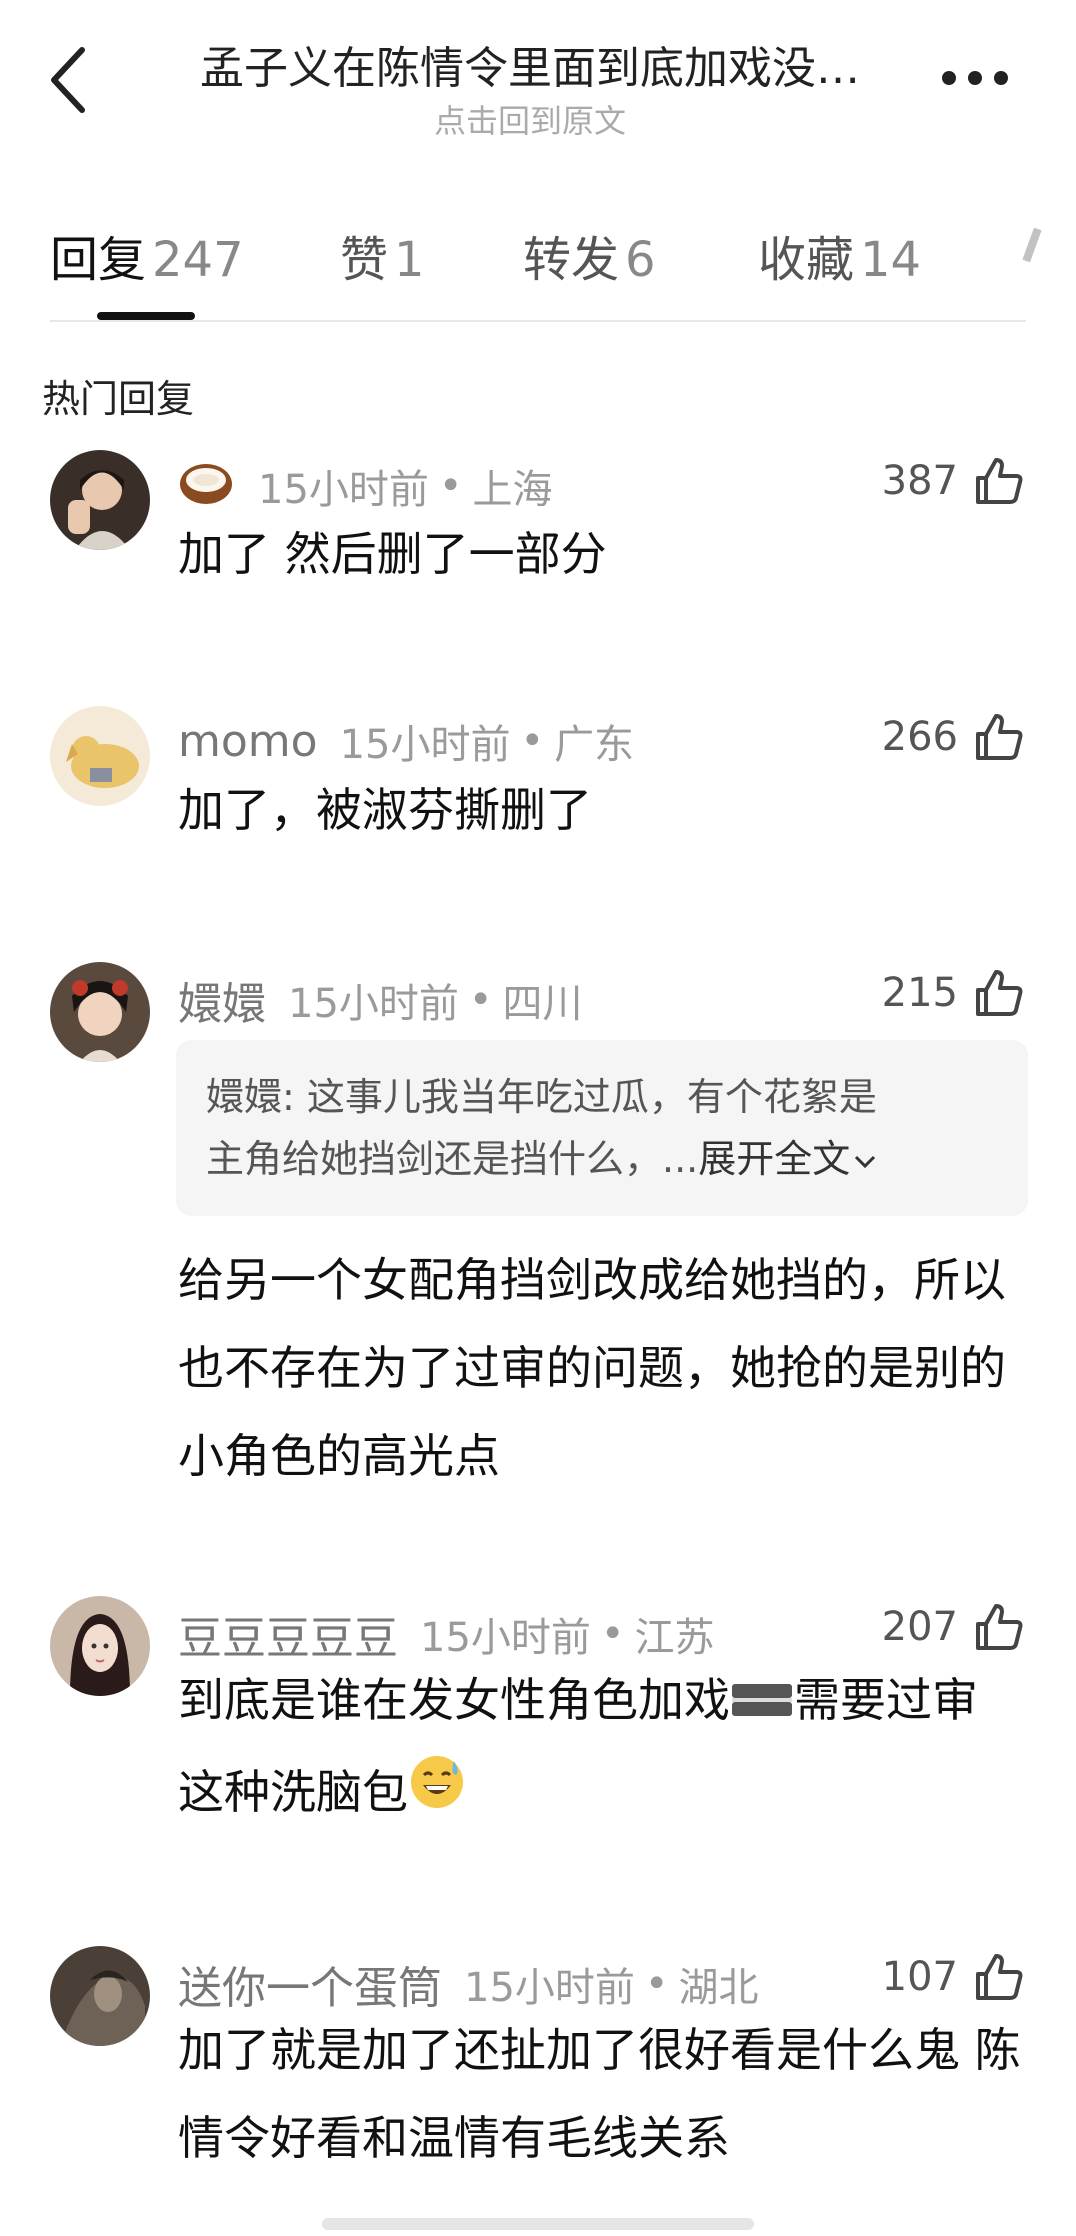  Describe the element at coordinates (392, 554) in the screenshot. I see `comment-text: 加了 然后删了一部分` at that location.